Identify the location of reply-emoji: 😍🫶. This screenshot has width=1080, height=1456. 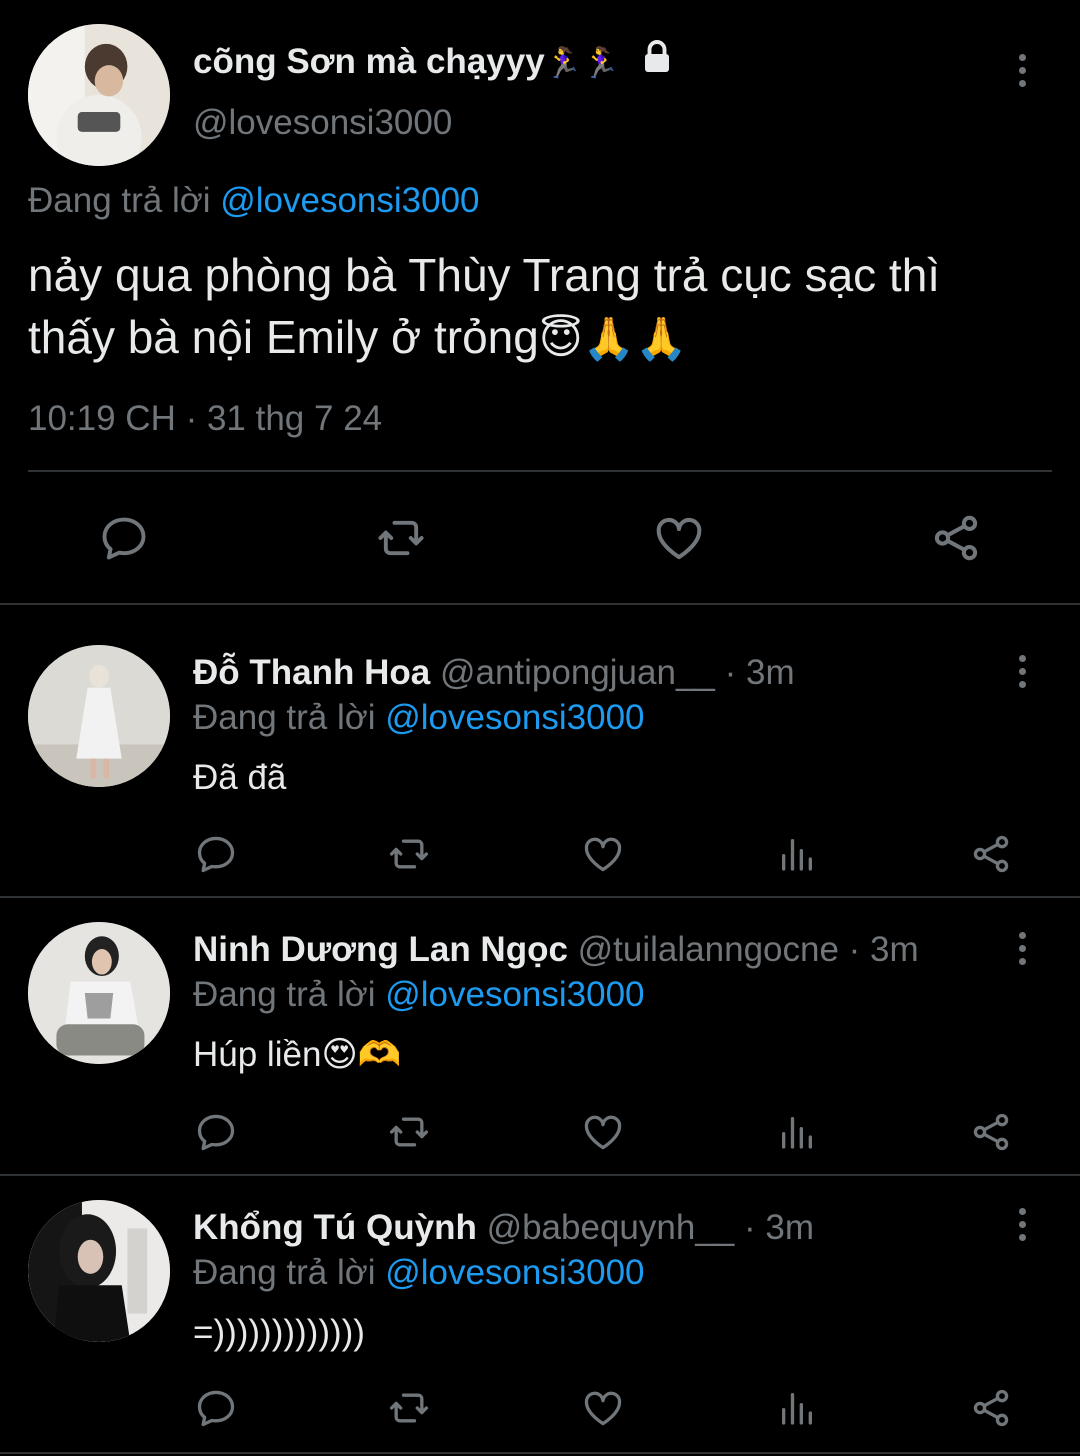
(361, 1054).